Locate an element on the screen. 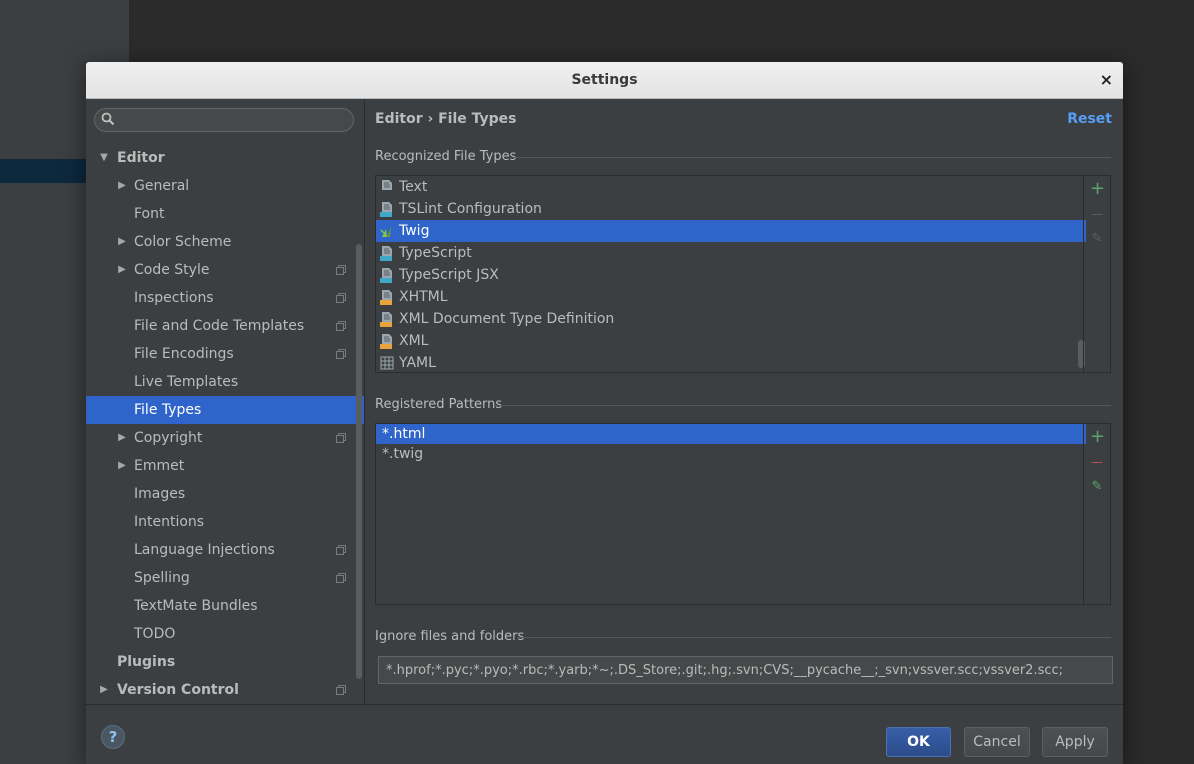 Image resolution: width=1194 pixels, height=764 pixels. remove-file-type-icon: — is located at coordinates (1097, 214).